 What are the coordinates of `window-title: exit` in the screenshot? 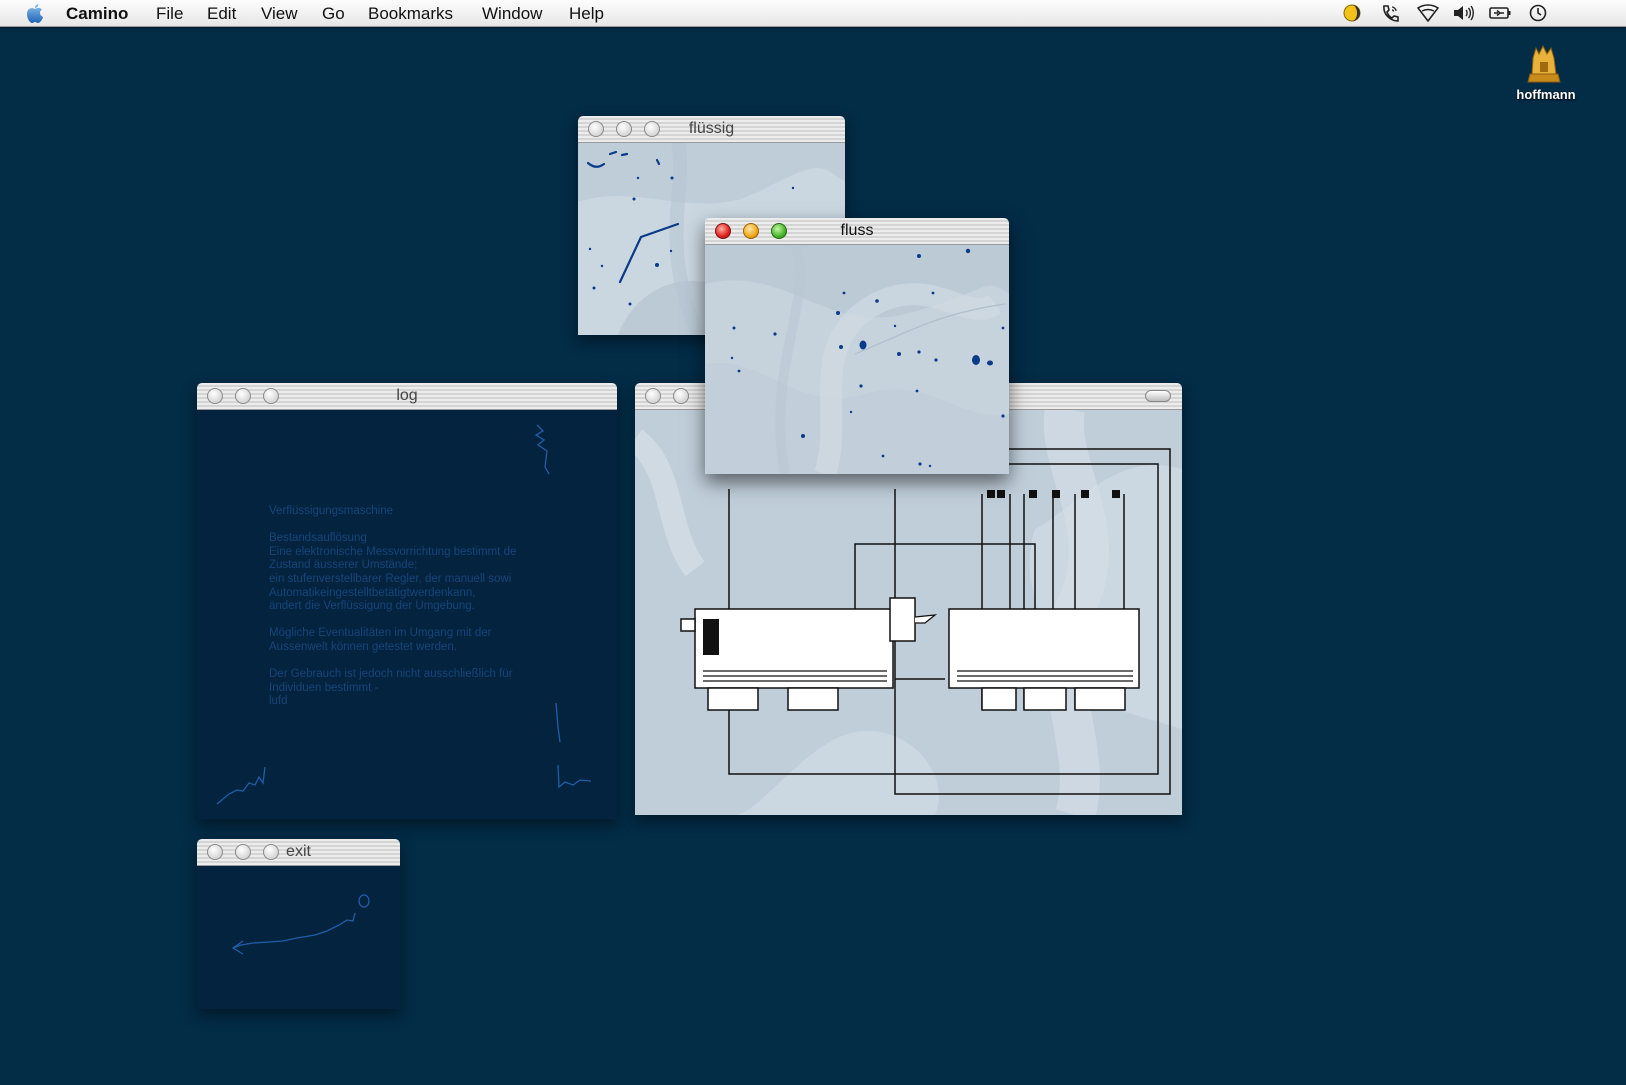 It's located at (298, 851).